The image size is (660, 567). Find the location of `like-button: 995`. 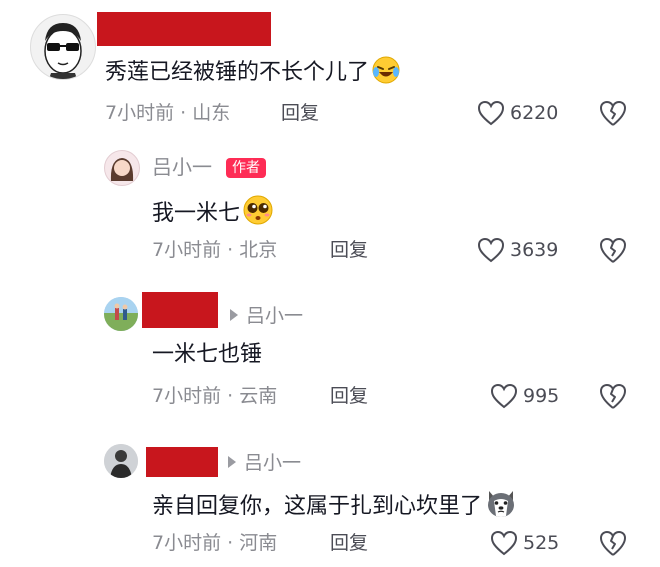

like-button: 995 is located at coordinates (530, 396).